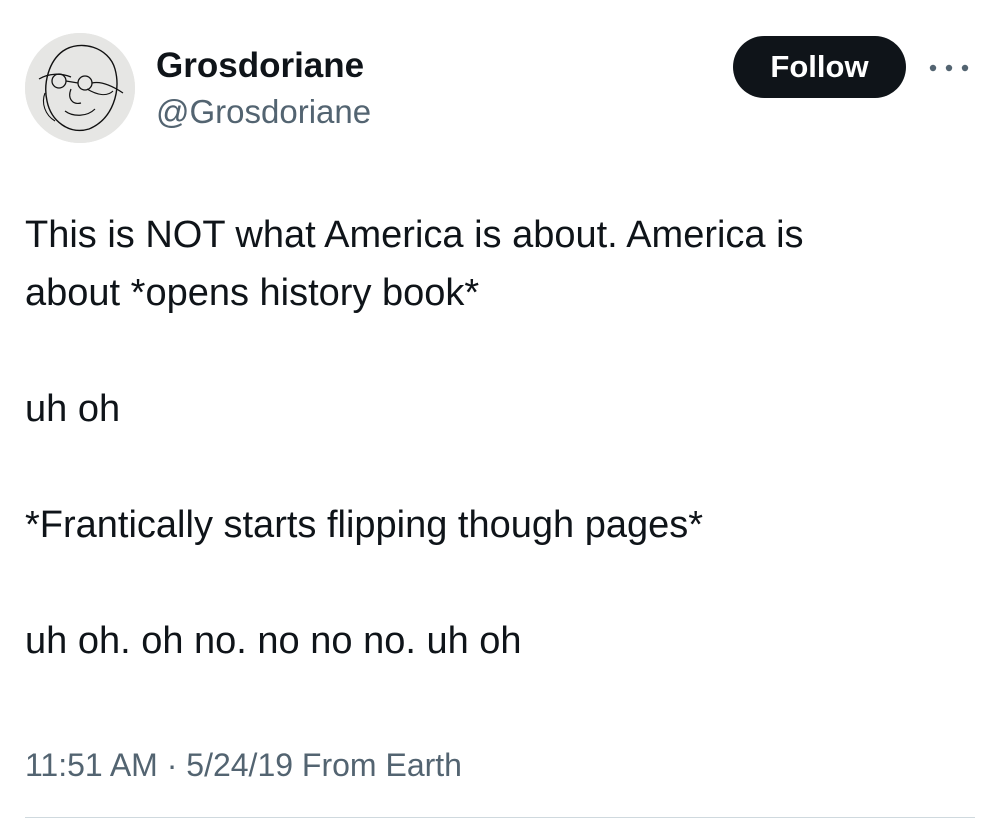 This screenshot has width=1000, height=830. I want to click on more-options-button, so click(949, 68).